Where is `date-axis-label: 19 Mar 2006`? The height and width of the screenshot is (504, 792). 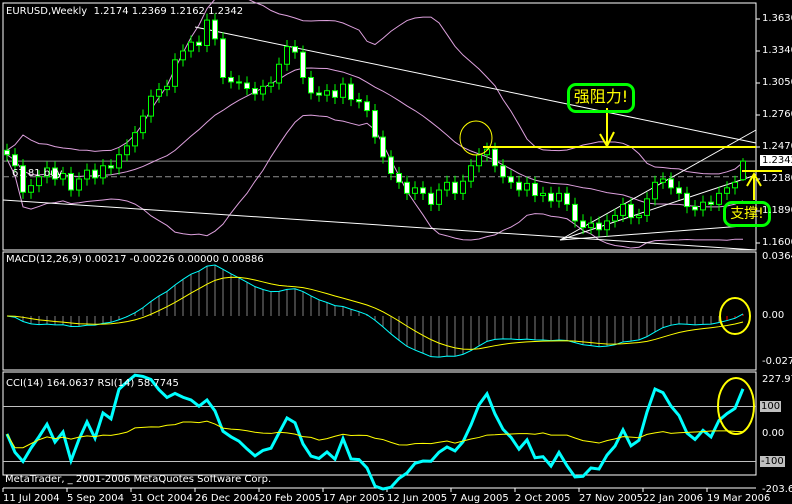
date-axis-label: 19 Mar 2006 is located at coordinates (739, 498).